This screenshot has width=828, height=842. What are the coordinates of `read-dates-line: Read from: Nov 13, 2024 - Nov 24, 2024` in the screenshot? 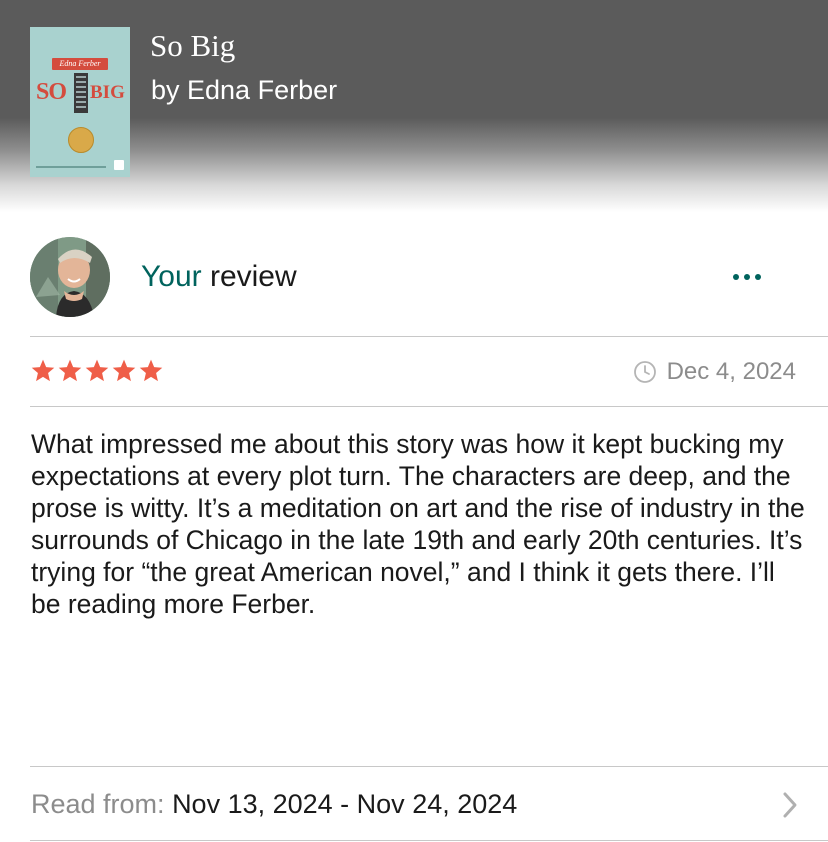 It's located at (274, 804).